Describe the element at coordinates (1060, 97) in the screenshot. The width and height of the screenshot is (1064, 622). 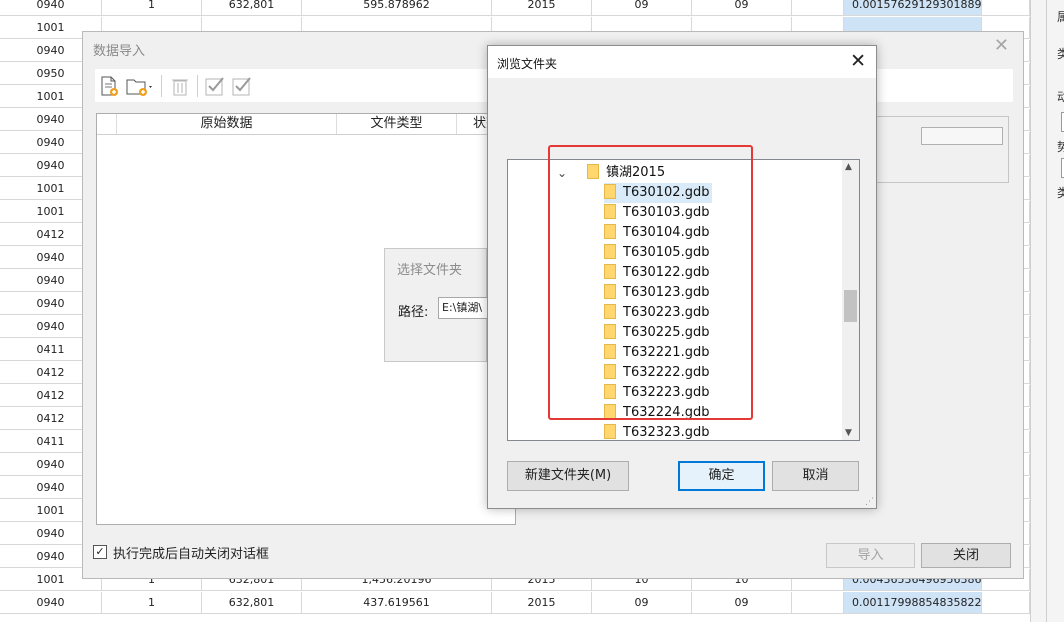
I see `panel-label: 动` at that location.